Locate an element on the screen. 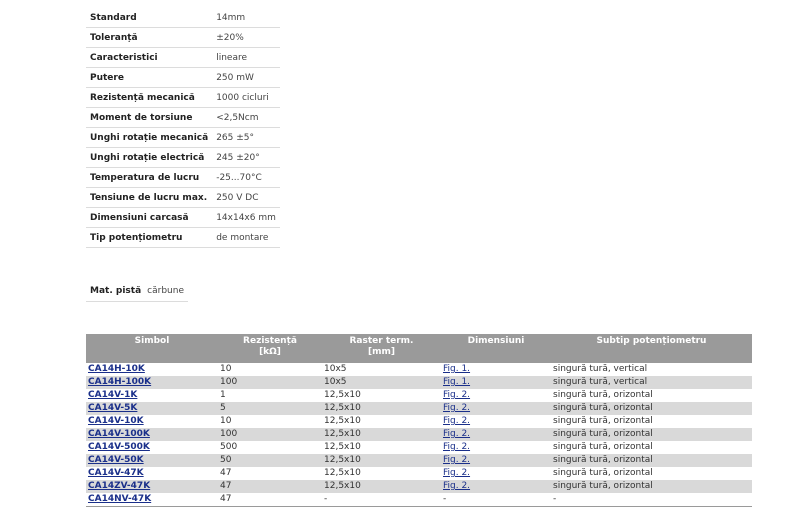 The width and height of the screenshot is (786, 522). spec-label: Rezistență mecanică is located at coordinates (149, 97).